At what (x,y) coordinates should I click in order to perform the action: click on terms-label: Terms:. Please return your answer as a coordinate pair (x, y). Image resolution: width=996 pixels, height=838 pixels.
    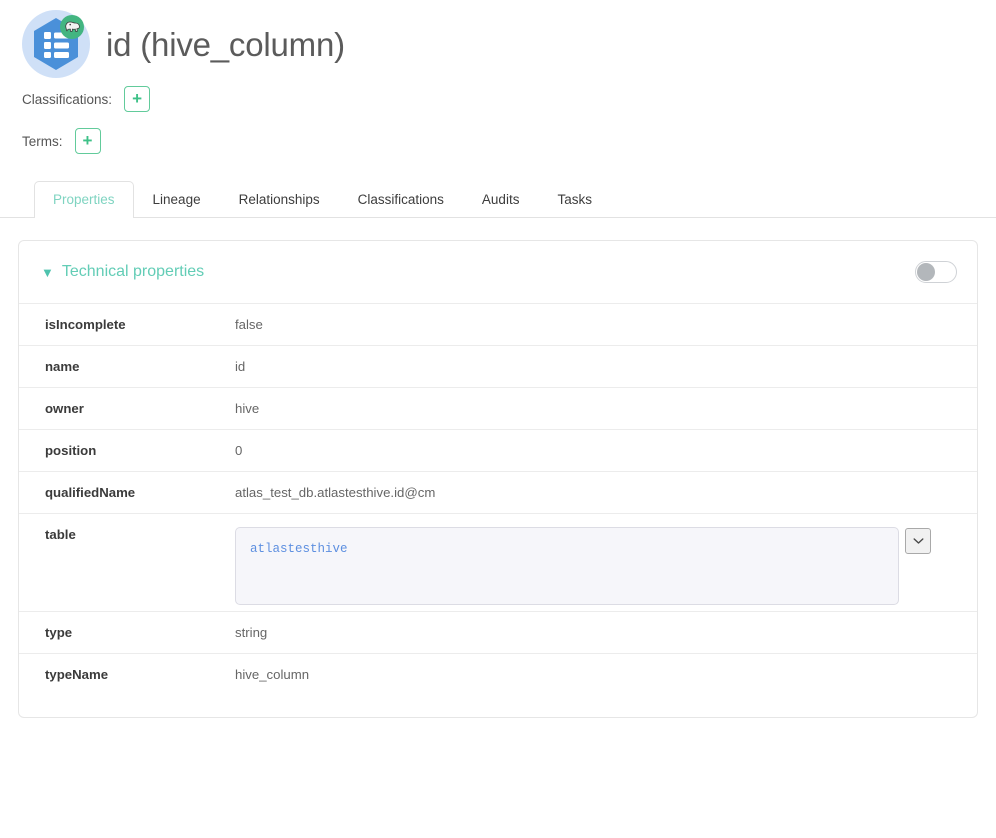
    Looking at the image, I should click on (42, 141).